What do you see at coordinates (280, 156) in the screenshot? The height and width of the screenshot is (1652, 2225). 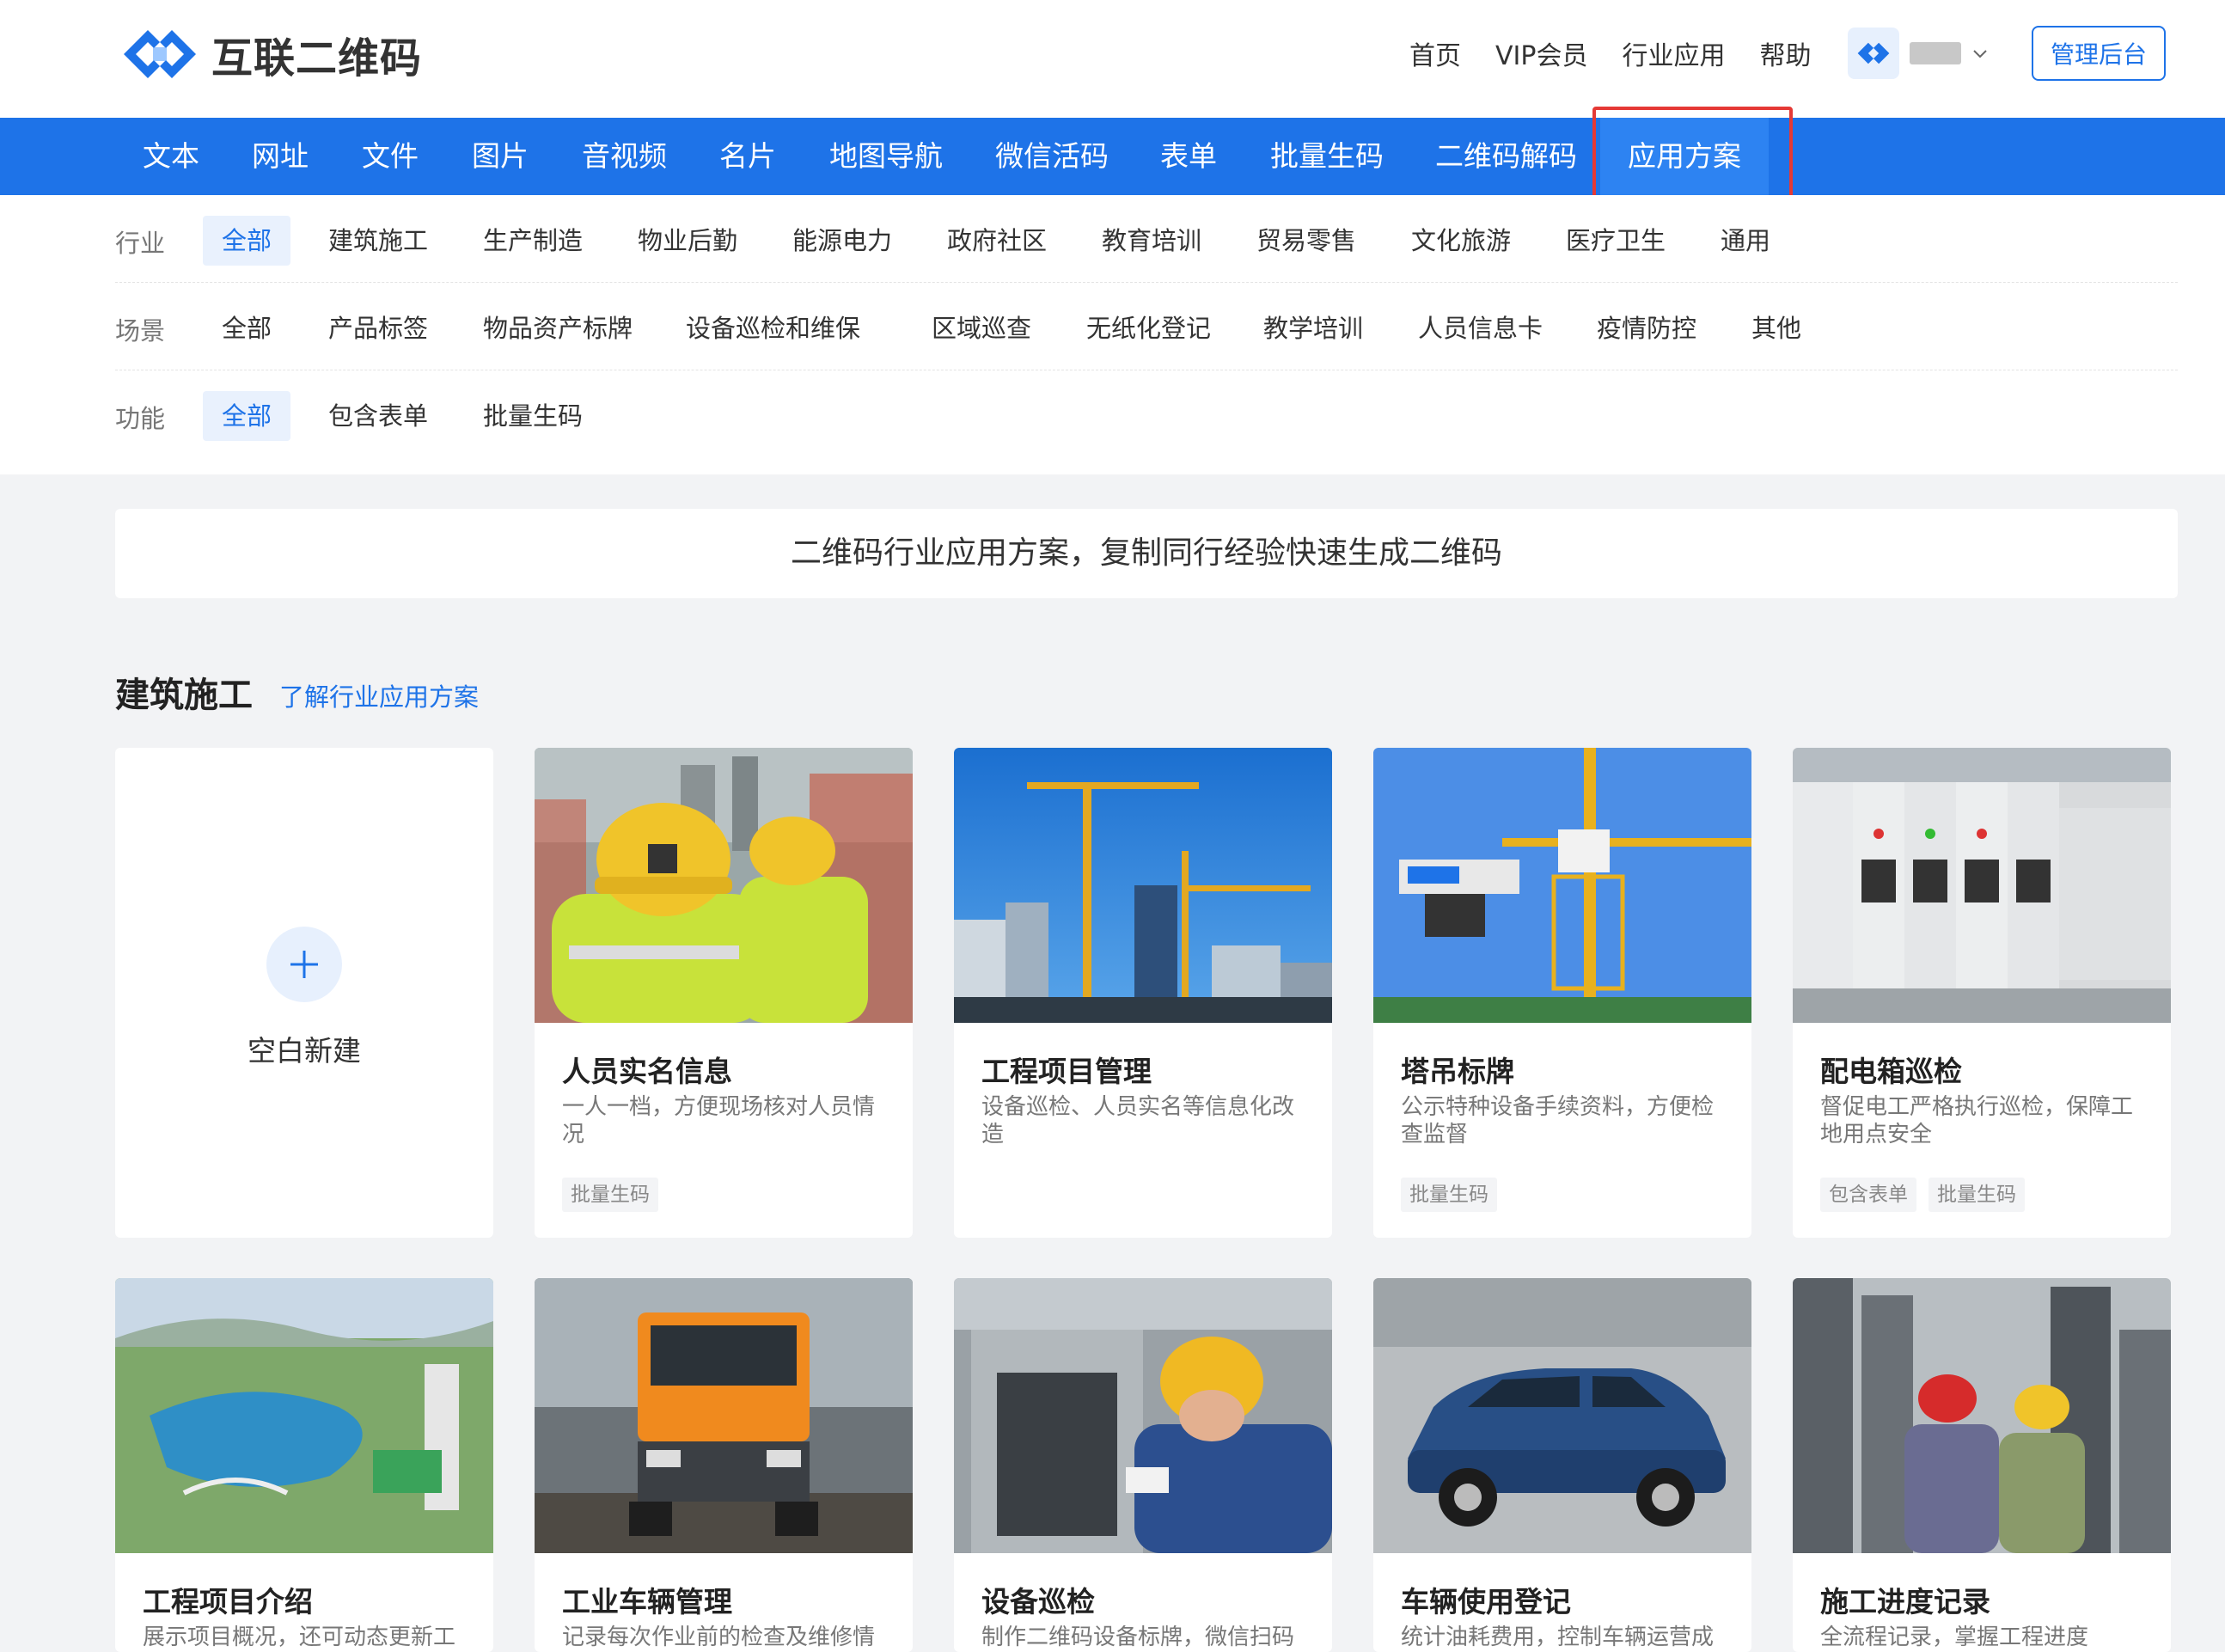 I see `nav-url: 网址` at bounding box center [280, 156].